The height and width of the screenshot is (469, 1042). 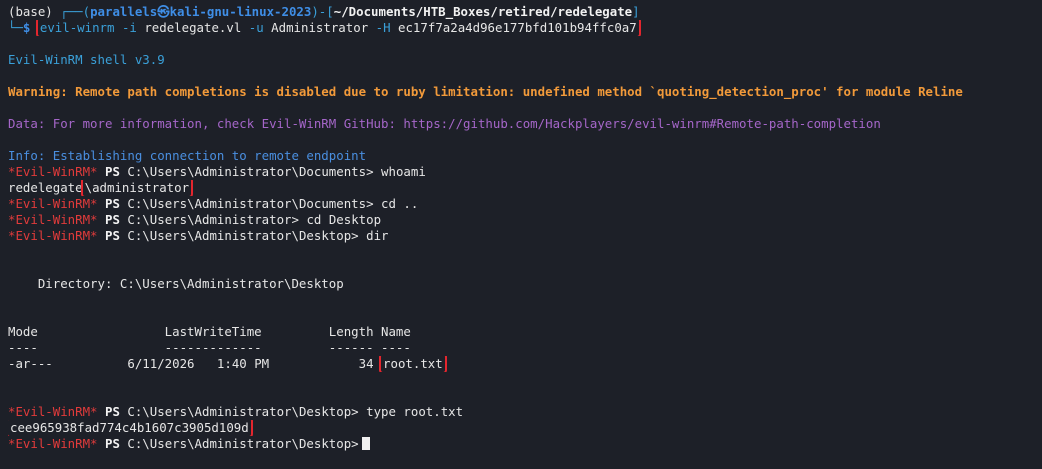 What do you see at coordinates (403, 171) in the screenshot?
I see `ps-command: whoami` at bounding box center [403, 171].